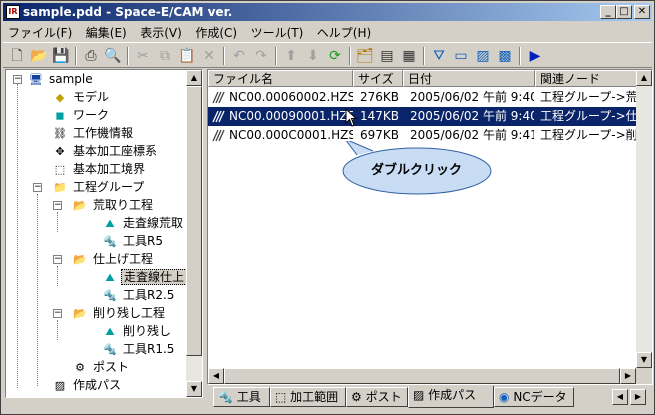 The image size is (655, 415). I want to click on print-preview-icon: 🔍, so click(113, 56).